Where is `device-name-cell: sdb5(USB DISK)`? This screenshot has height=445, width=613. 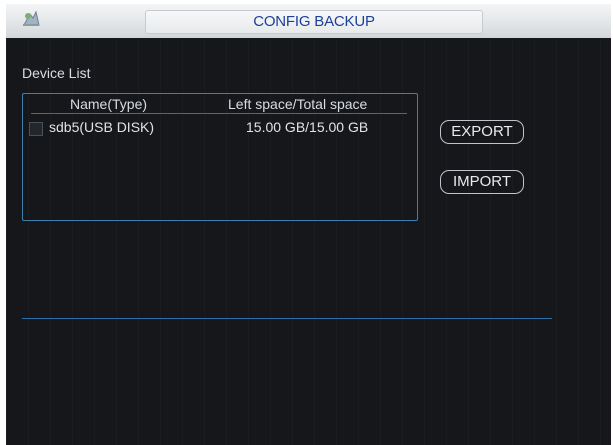
device-name-cell: sdb5(USB DISK) is located at coordinates (102, 127).